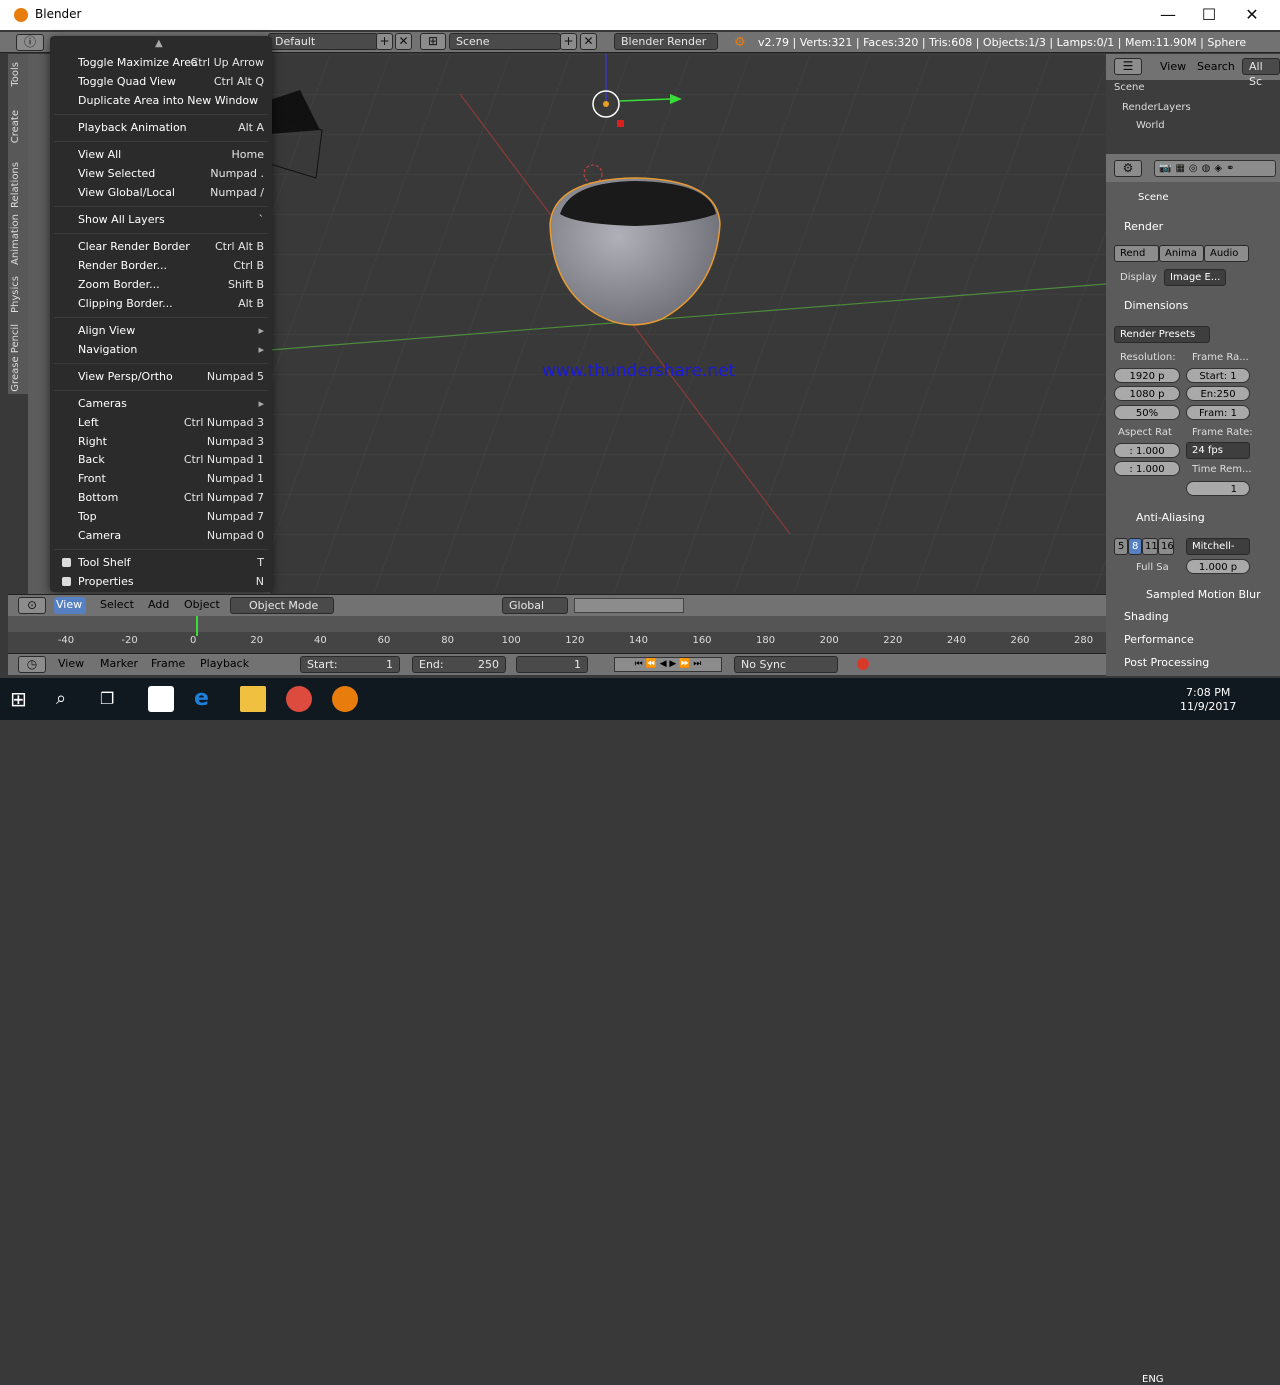 The image size is (1280, 1385). What do you see at coordinates (1135, 546) in the screenshot?
I see `aa-8: 8` at bounding box center [1135, 546].